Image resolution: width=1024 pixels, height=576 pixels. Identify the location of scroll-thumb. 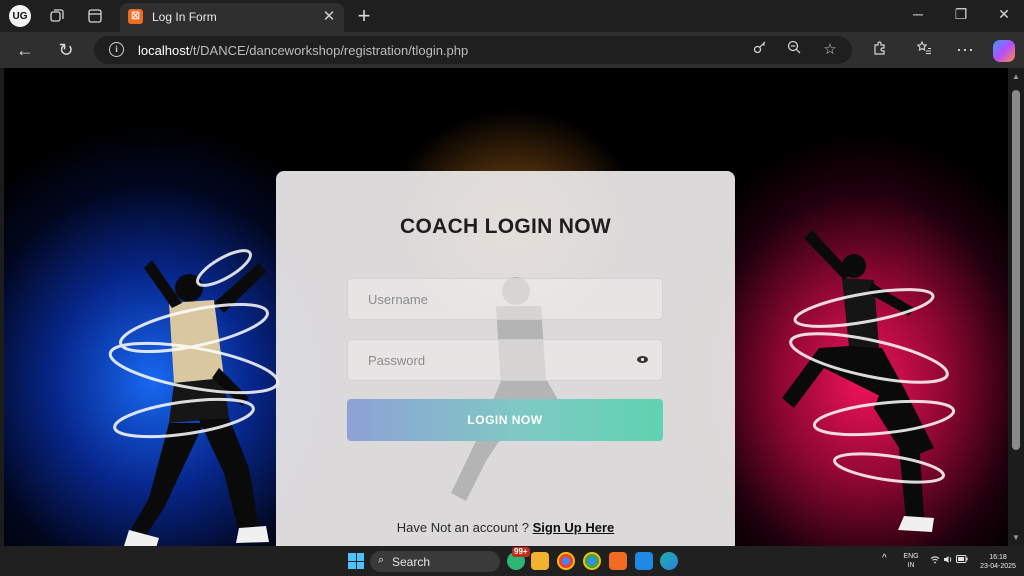
(1016, 270).